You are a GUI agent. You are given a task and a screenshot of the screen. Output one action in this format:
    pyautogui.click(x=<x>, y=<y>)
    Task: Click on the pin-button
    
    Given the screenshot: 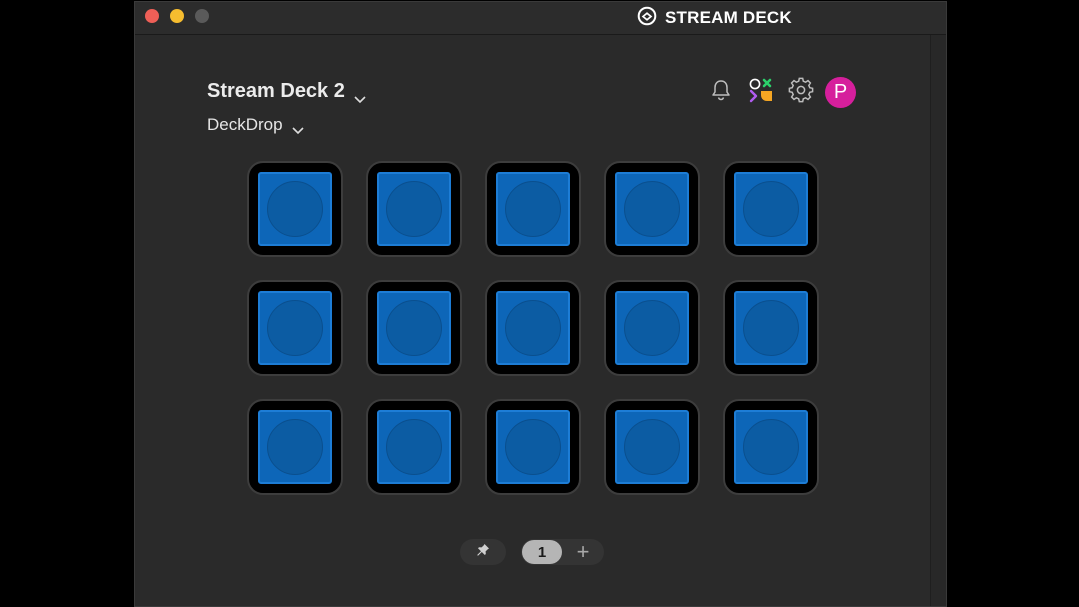 What is the action you would take?
    pyautogui.click(x=483, y=552)
    